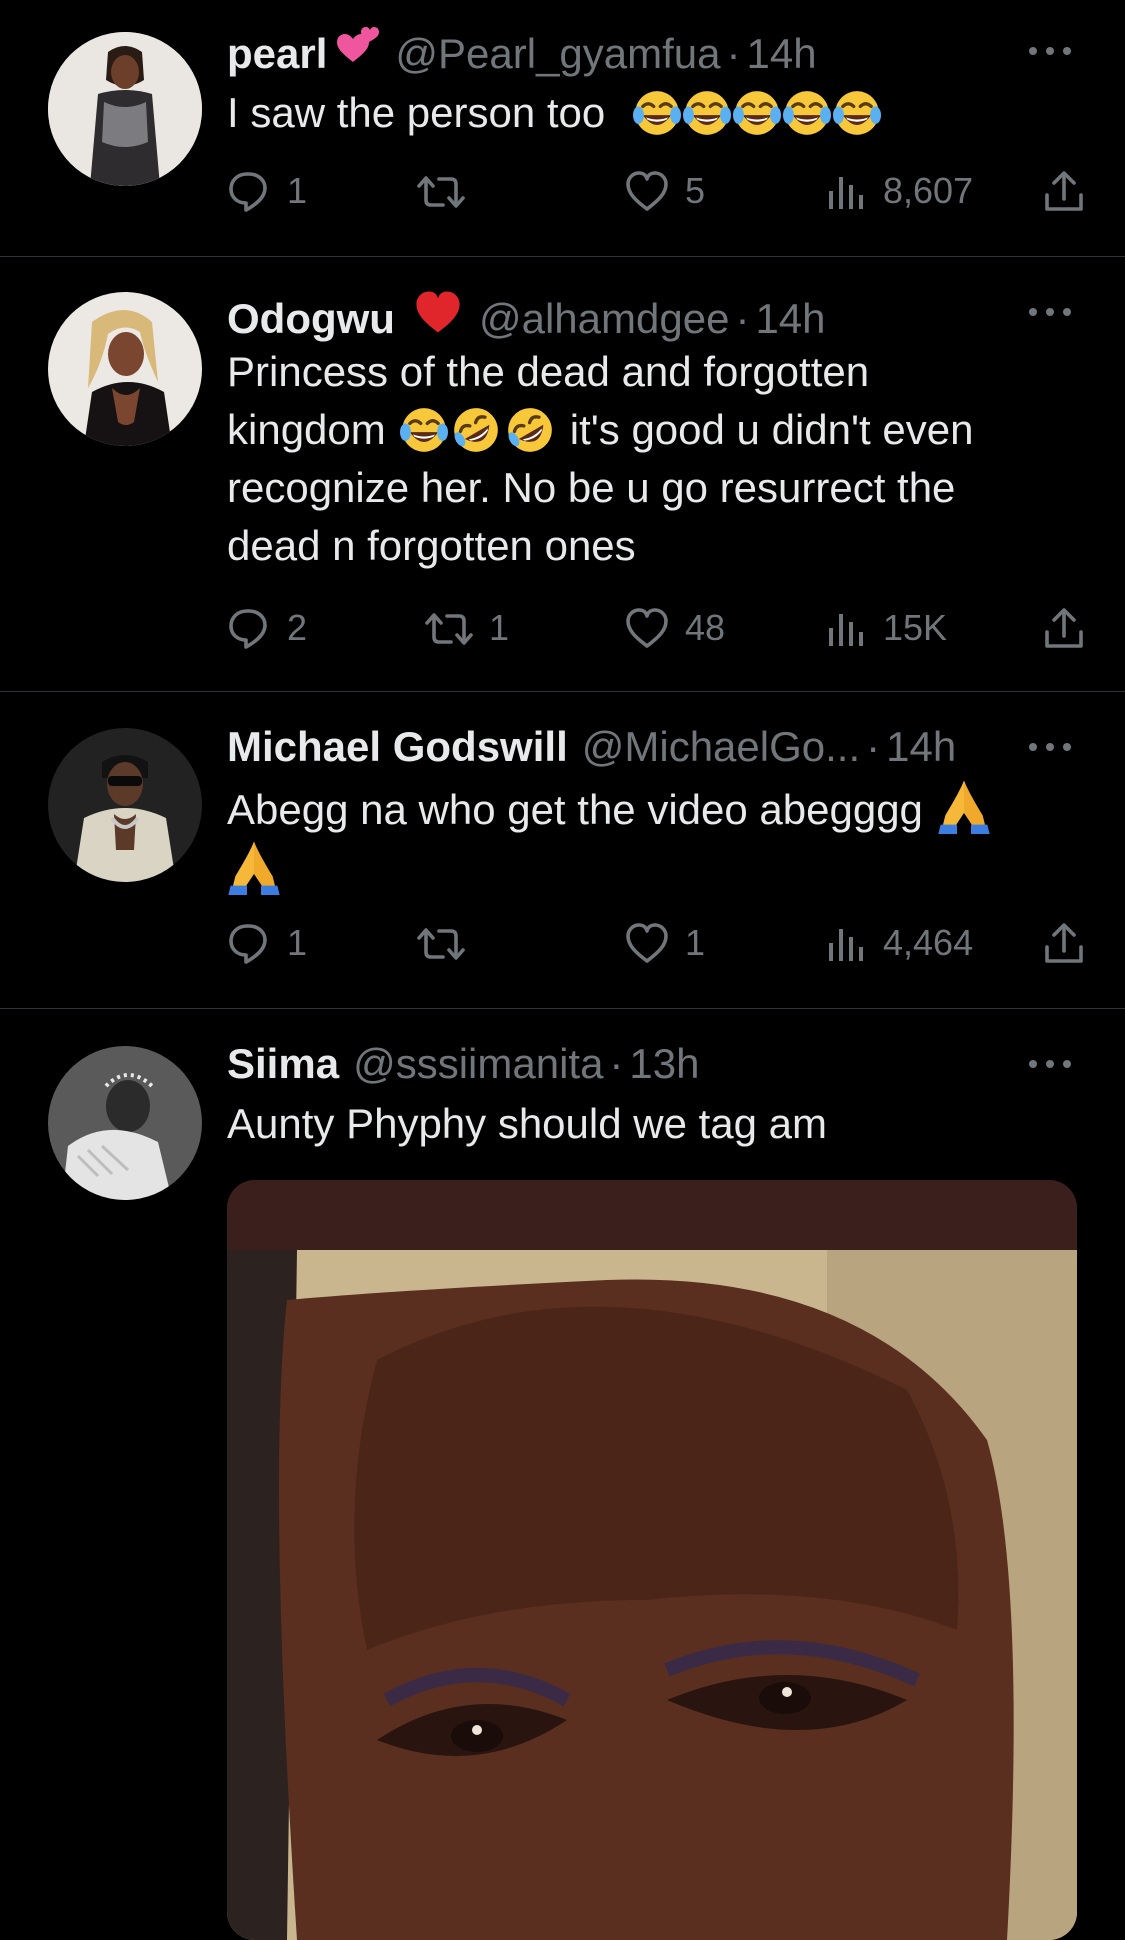 The height and width of the screenshot is (1940, 1125). What do you see at coordinates (431, 545) in the screenshot?
I see `tweet-text-line: dead n forgotten ones` at bounding box center [431, 545].